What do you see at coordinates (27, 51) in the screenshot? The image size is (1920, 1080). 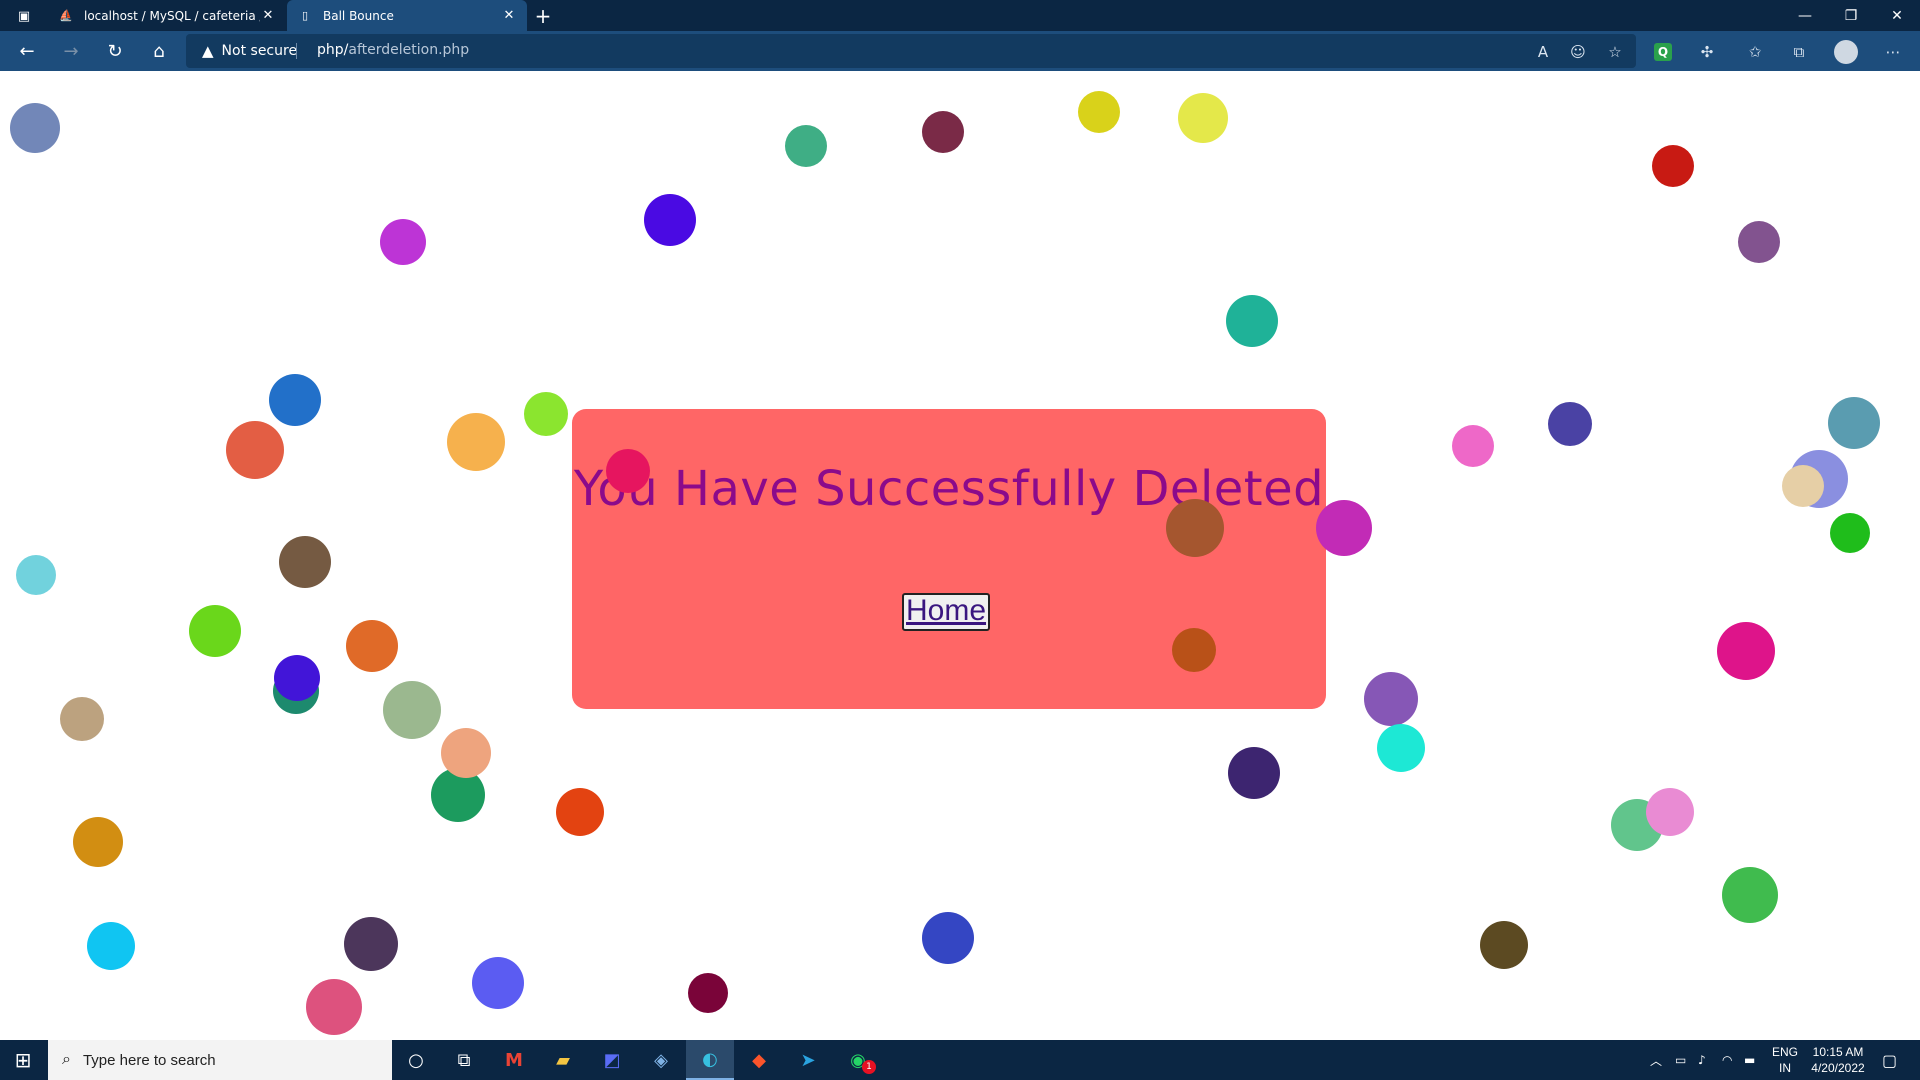 I see `back-icon: ←` at bounding box center [27, 51].